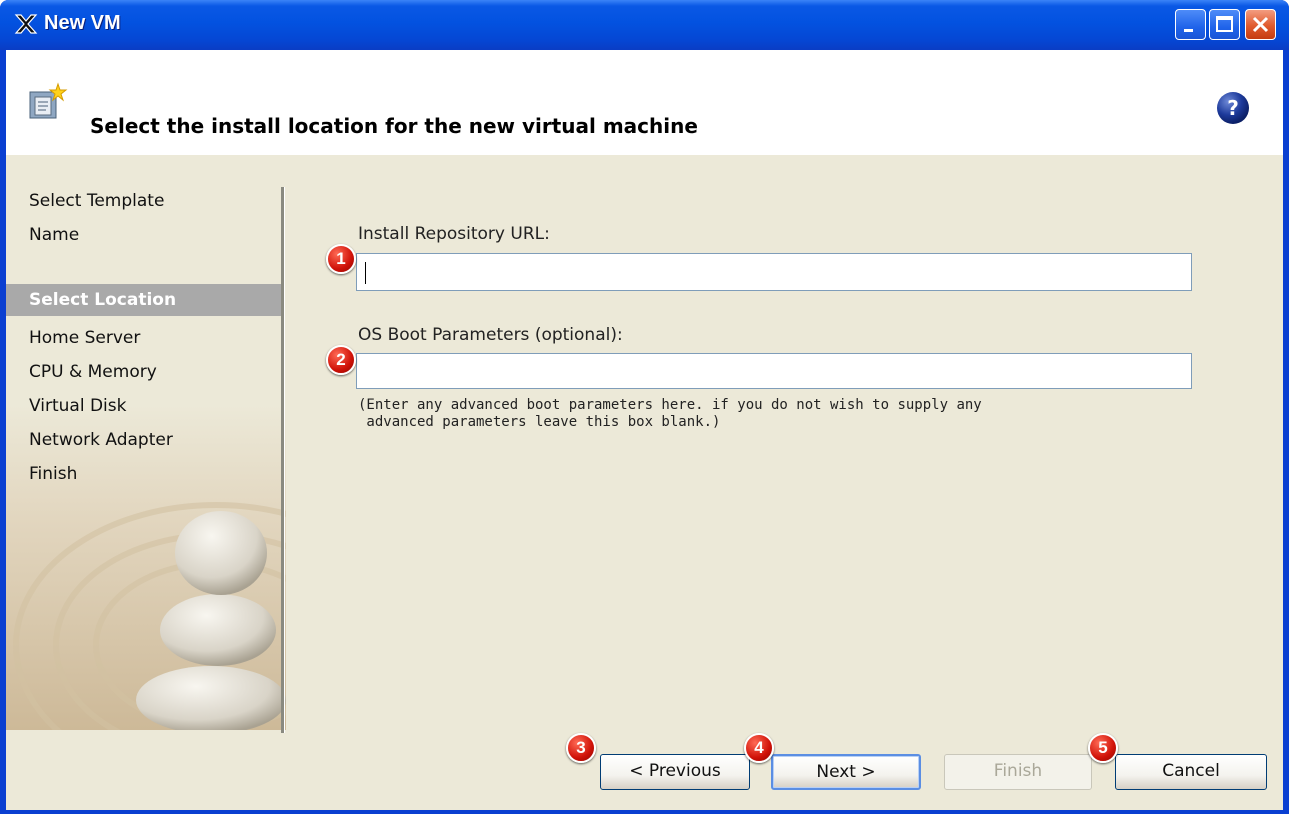 The height and width of the screenshot is (814, 1289). What do you see at coordinates (490, 335) in the screenshot?
I see `boot-params-label: OS Boot Parameters (optional):` at bounding box center [490, 335].